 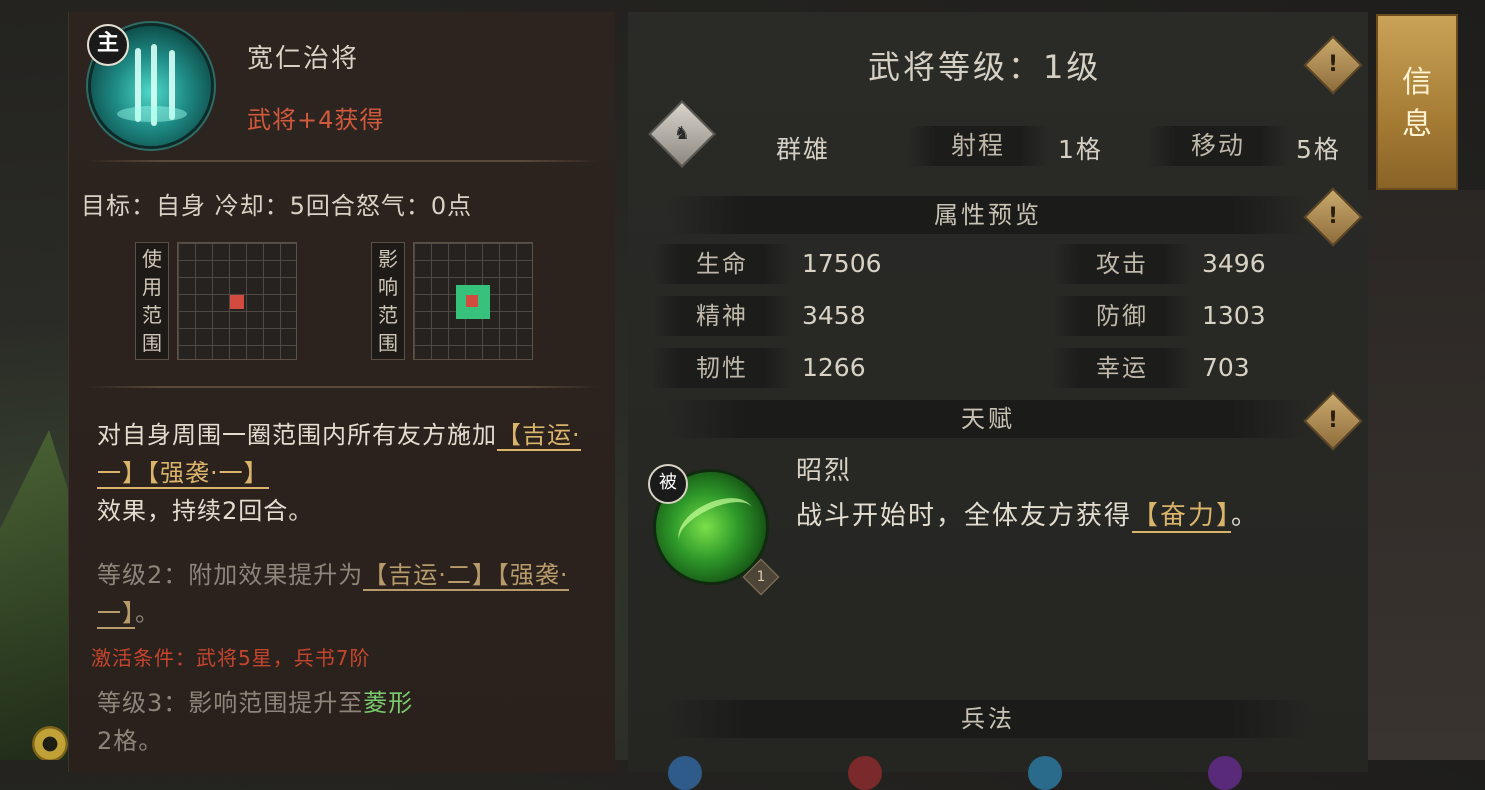 I want to click on skill-stats: 目标：自身 冷却：5回合怒气：0点, so click(x=277, y=206).